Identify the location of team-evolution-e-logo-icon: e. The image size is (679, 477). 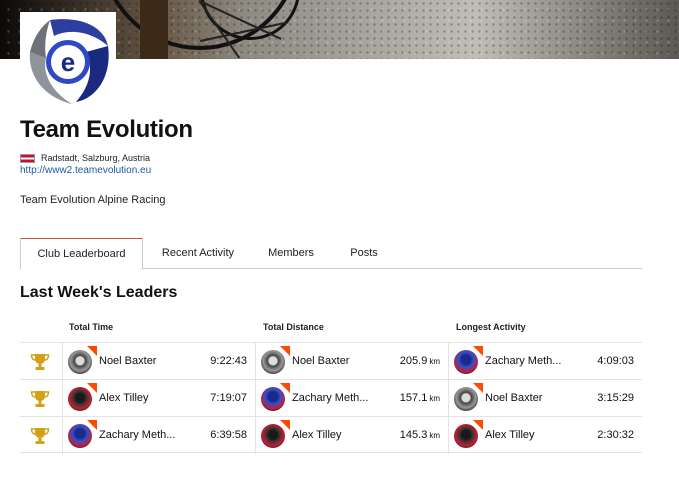
(69, 61).